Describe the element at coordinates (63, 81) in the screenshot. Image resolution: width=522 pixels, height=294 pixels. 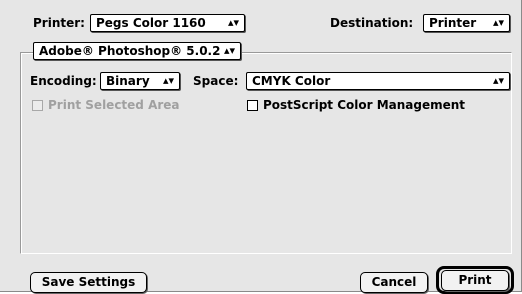
I see `encoding-label: Encoding:` at that location.